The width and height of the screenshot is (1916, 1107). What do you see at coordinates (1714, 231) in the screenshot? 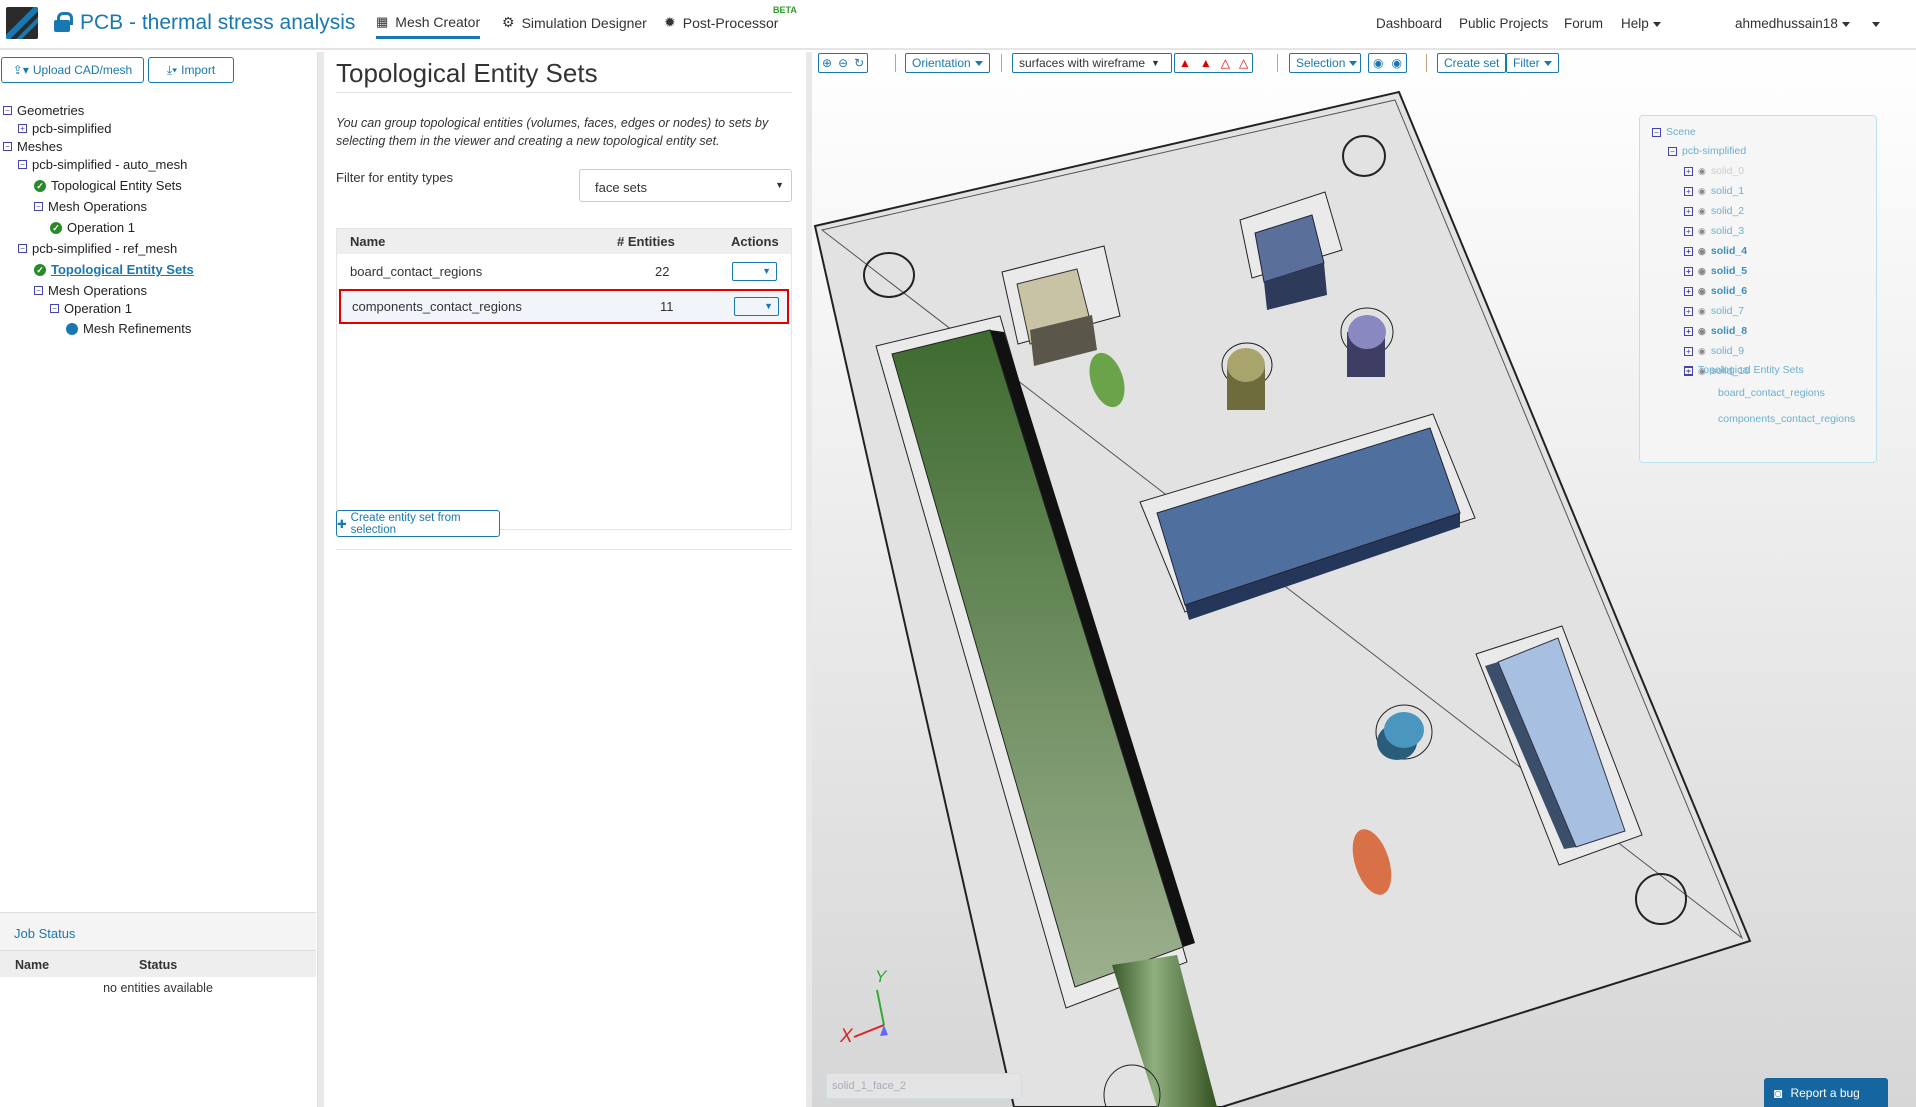
I see `scene-solid-item: + ◉ solid_3` at bounding box center [1714, 231].